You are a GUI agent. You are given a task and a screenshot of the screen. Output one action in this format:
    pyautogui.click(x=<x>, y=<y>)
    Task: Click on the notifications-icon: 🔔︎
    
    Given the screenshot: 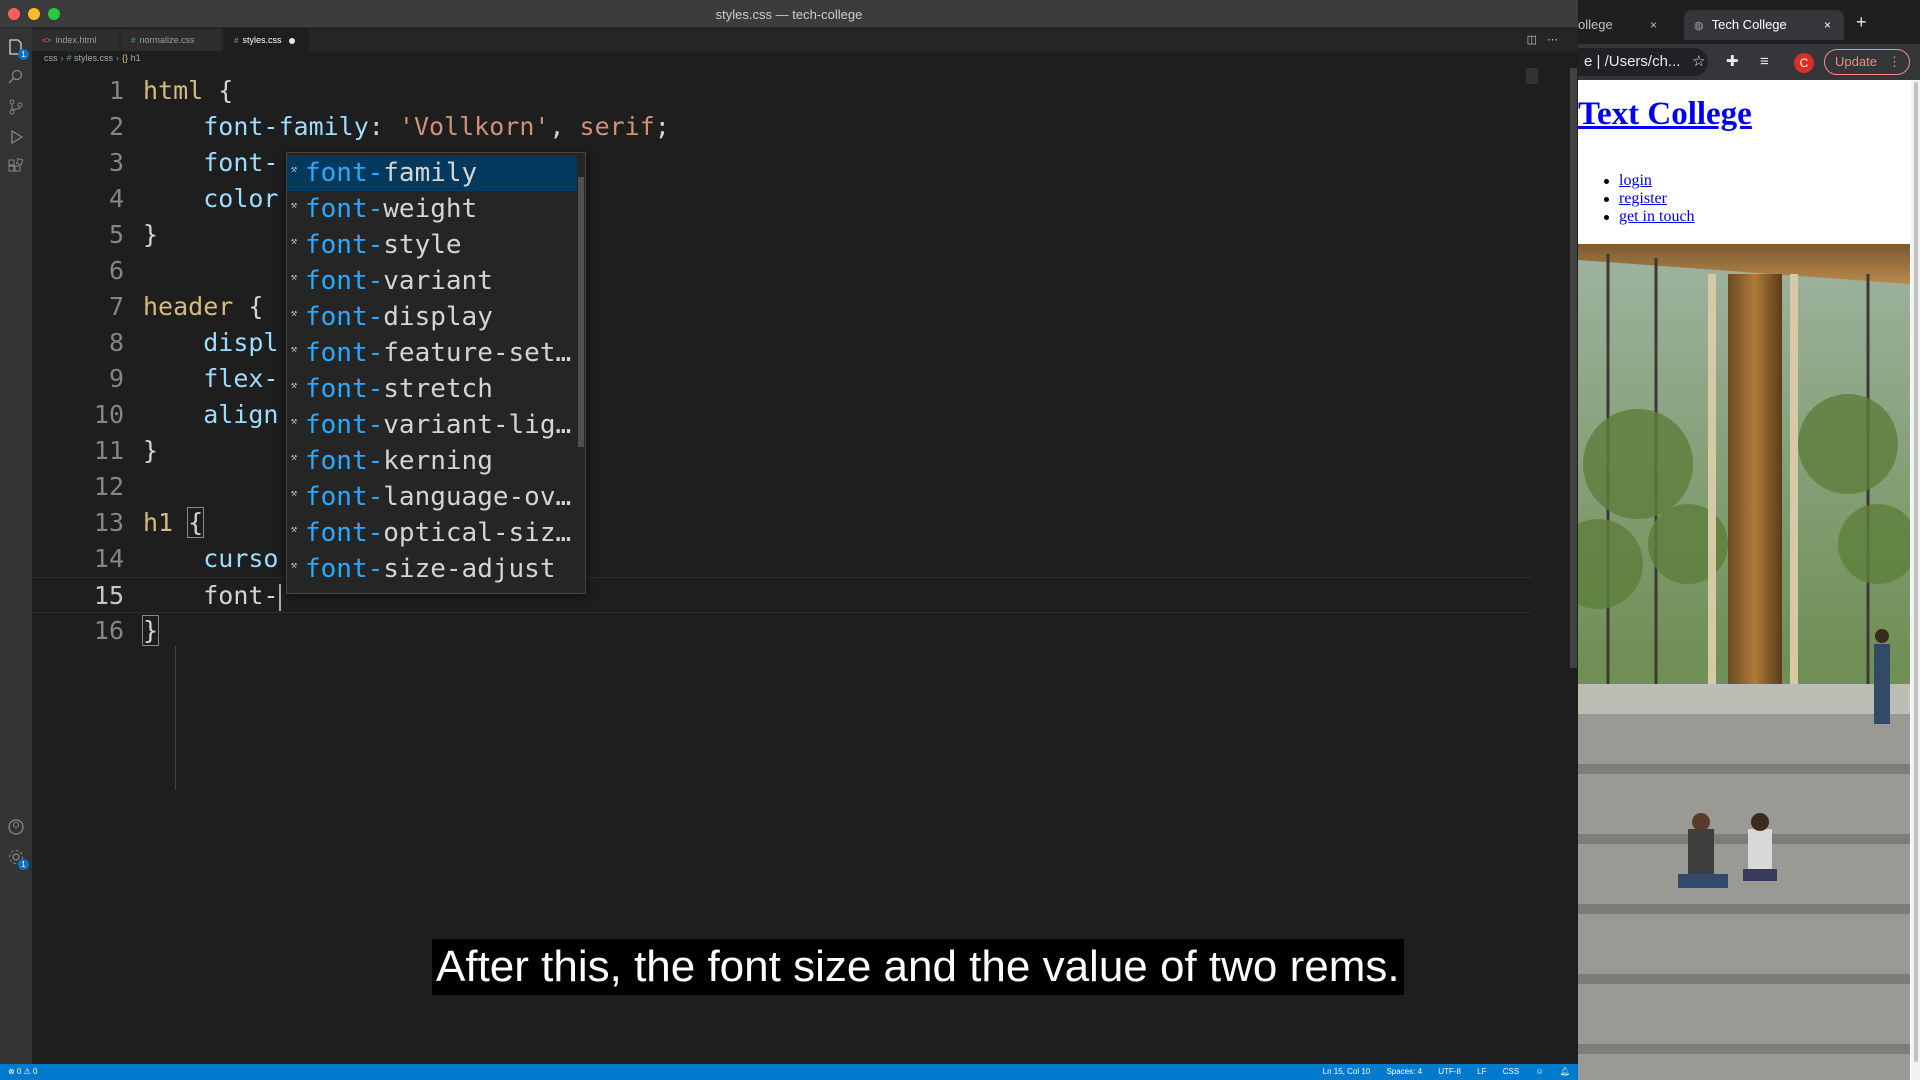 What is the action you would take?
    pyautogui.click(x=1565, y=1071)
    